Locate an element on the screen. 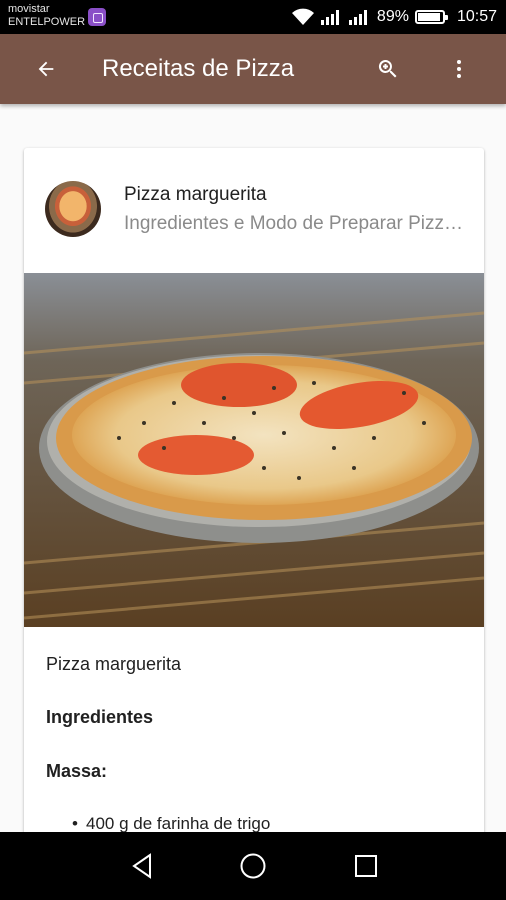  card-title: Pizza marguerita is located at coordinates (195, 194).